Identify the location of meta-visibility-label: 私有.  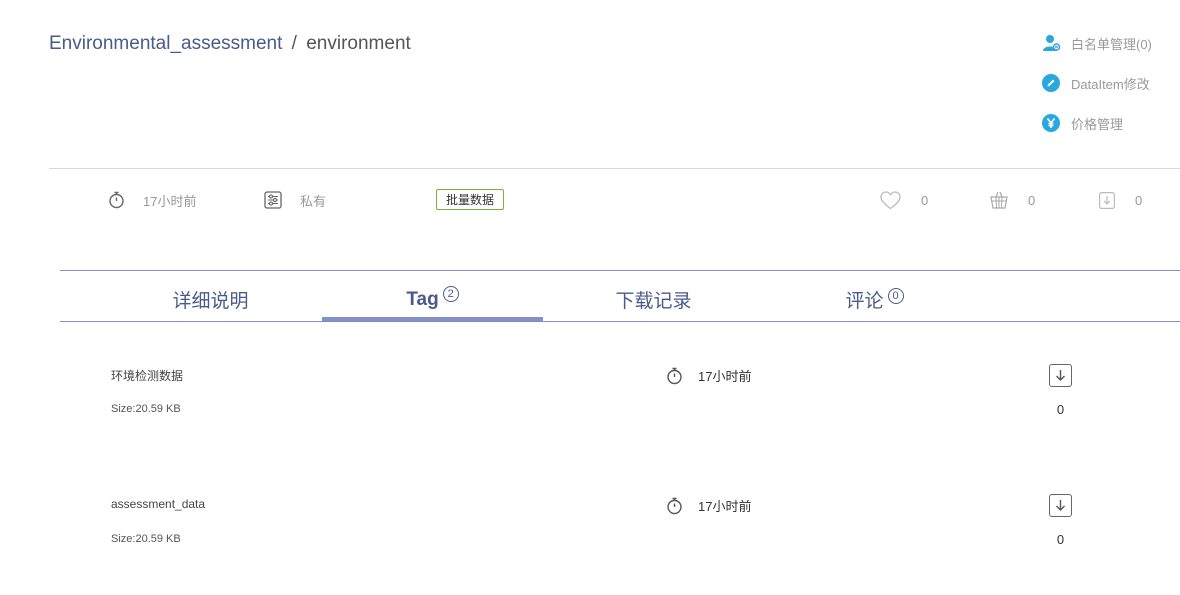
(313, 201).